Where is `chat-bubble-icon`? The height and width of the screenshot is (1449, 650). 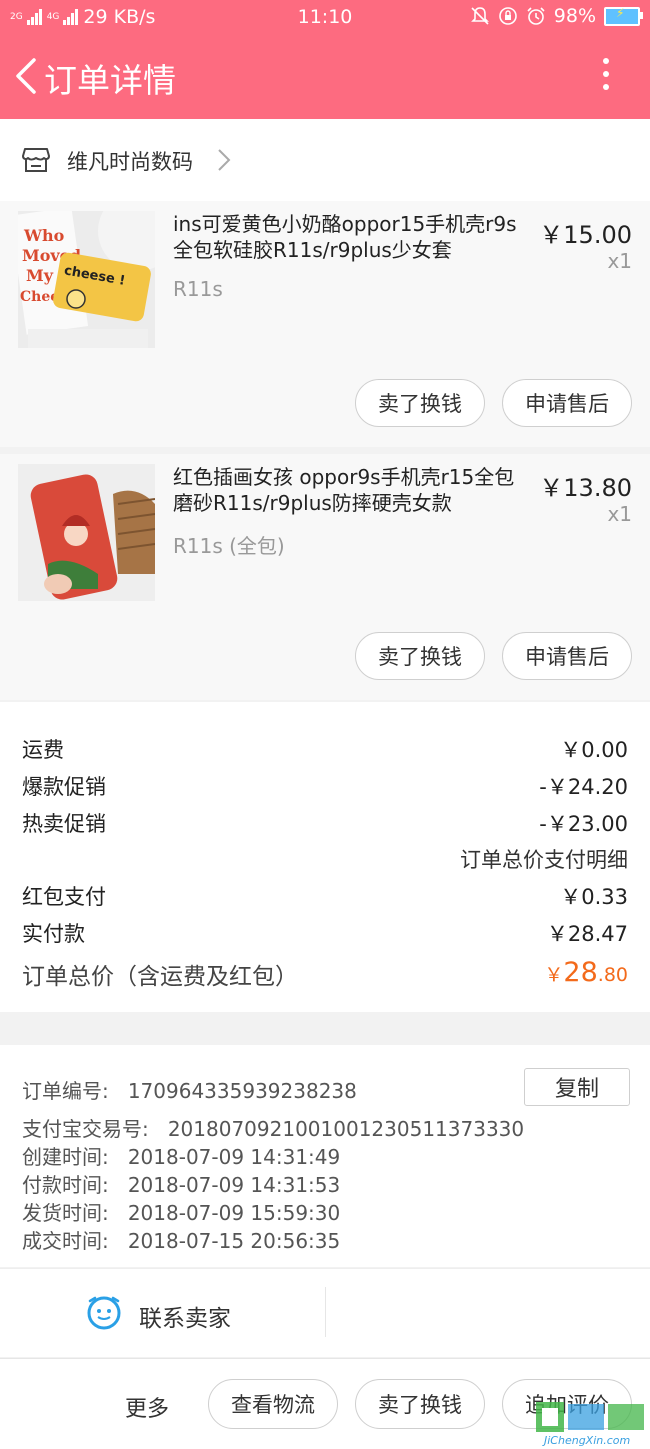 chat-bubble-icon is located at coordinates (104, 1313).